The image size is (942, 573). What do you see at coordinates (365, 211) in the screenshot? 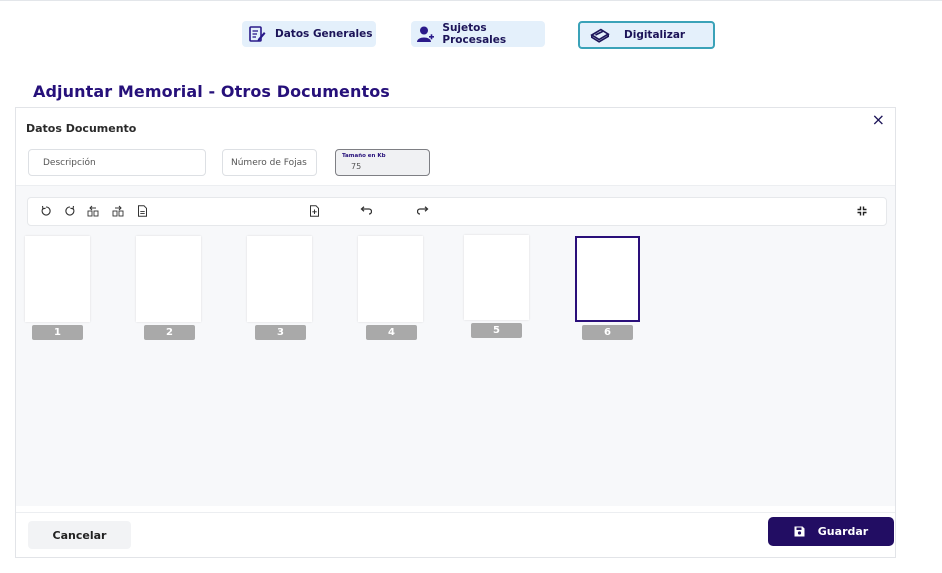
I see `undo-icon` at bounding box center [365, 211].